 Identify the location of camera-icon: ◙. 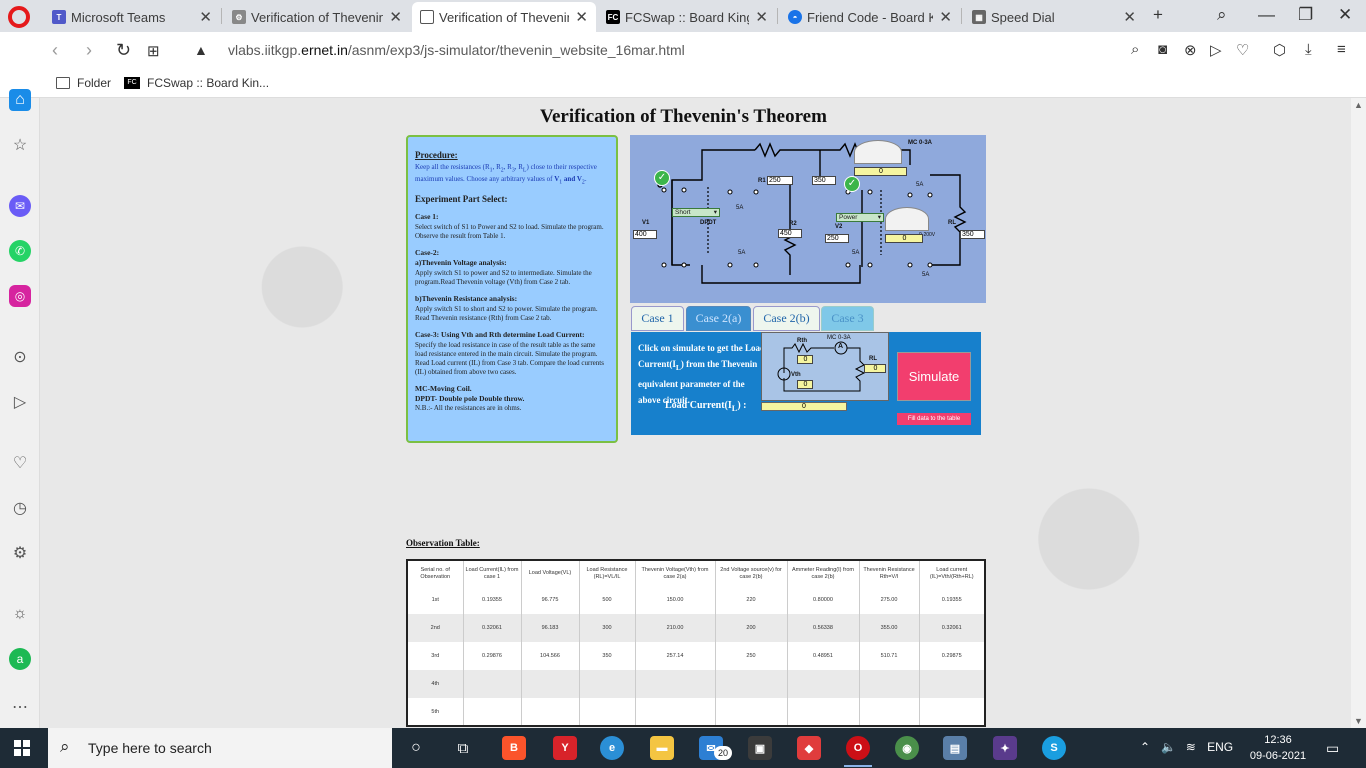
(1162, 49).